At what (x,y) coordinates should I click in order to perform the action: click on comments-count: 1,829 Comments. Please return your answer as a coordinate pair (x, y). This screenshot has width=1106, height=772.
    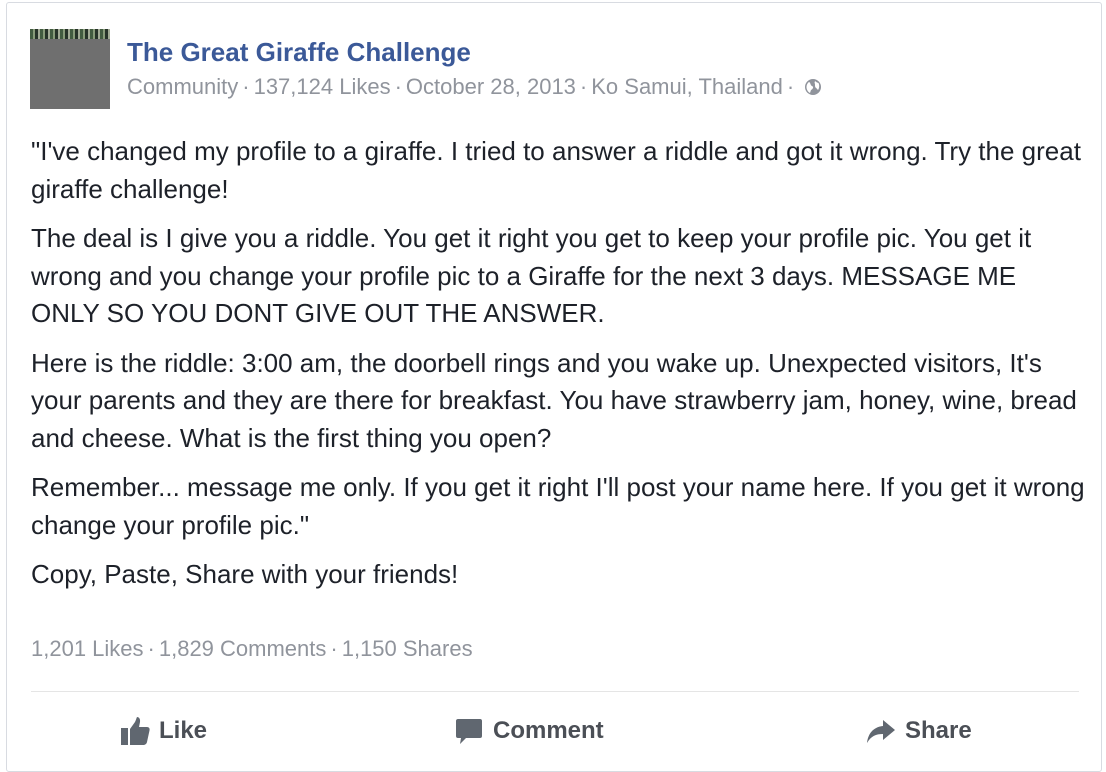
    Looking at the image, I should click on (243, 648).